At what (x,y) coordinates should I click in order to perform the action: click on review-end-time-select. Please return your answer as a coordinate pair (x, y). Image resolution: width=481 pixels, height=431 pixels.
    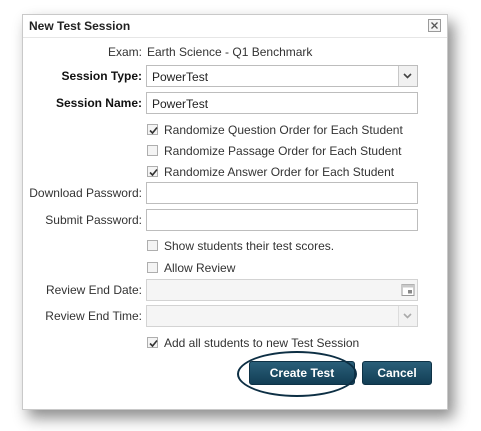
    Looking at the image, I should click on (282, 316).